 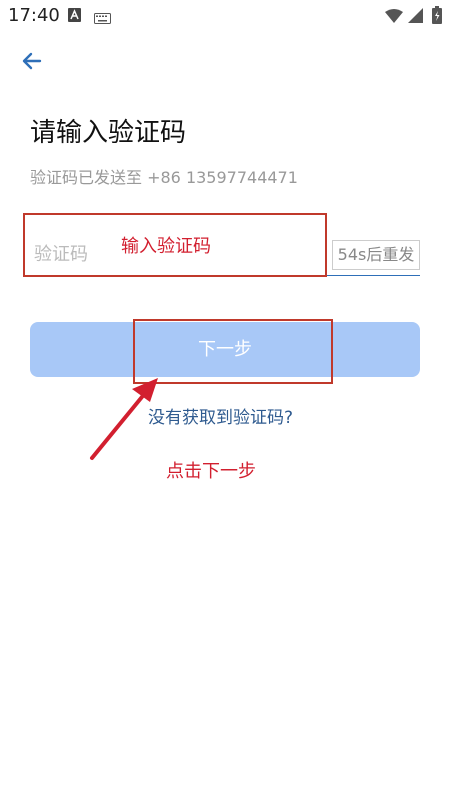 I want to click on app-icon, so click(x=74, y=16).